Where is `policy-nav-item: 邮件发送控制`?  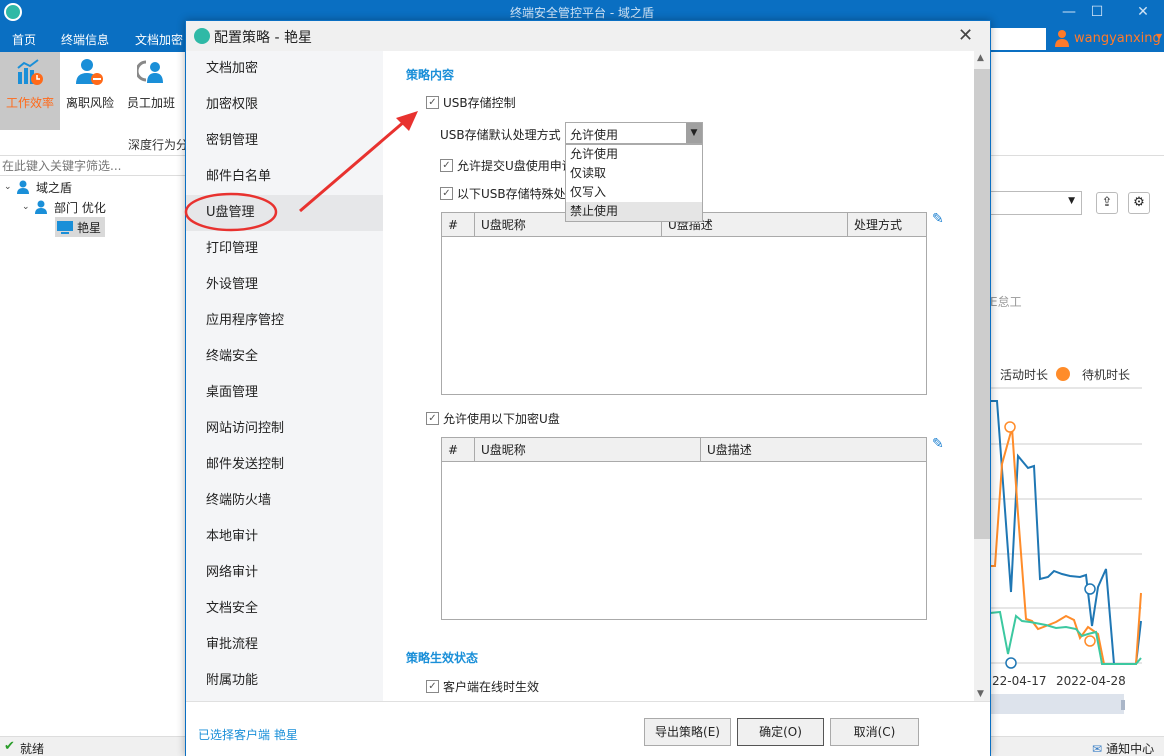
policy-nav-item: 邮件发送控制 is located at coordinates (284, 465).